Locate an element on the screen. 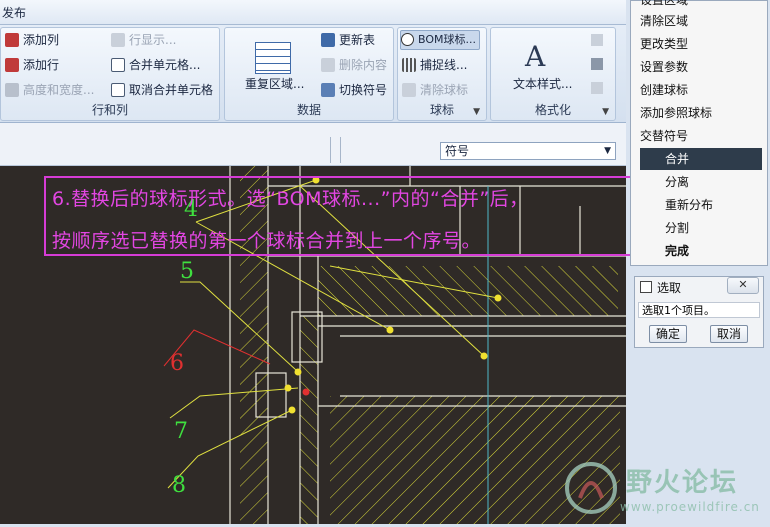 The image size is (770, 527). add-column-icon is located at coordinates (12, 40).